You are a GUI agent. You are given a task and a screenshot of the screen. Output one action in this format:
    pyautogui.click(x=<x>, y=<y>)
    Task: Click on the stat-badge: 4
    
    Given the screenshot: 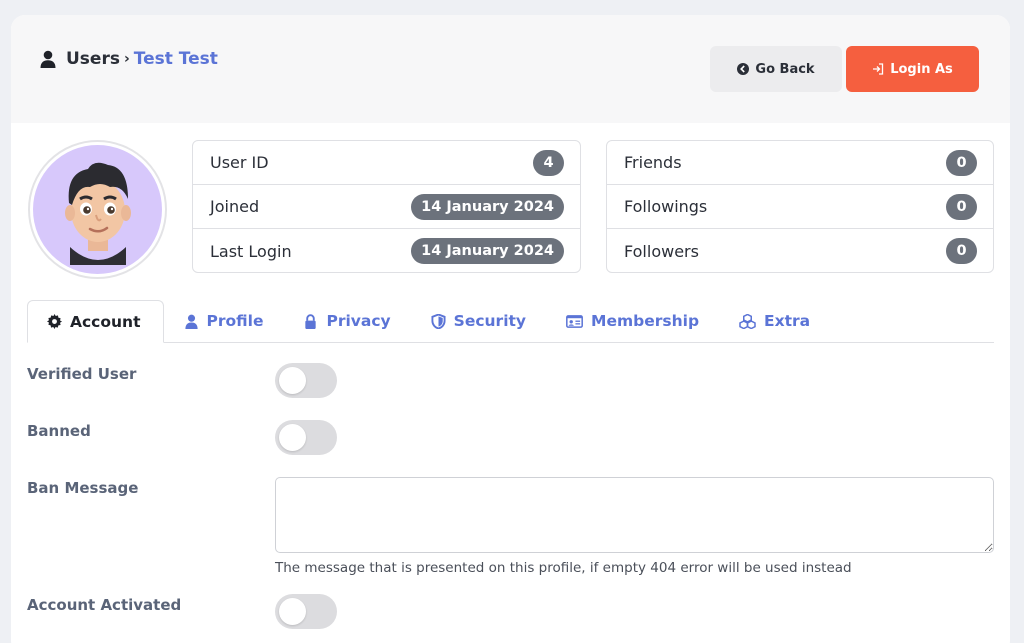 What is the action you would take?
    pyautogui.click(x=548, y=162)
    